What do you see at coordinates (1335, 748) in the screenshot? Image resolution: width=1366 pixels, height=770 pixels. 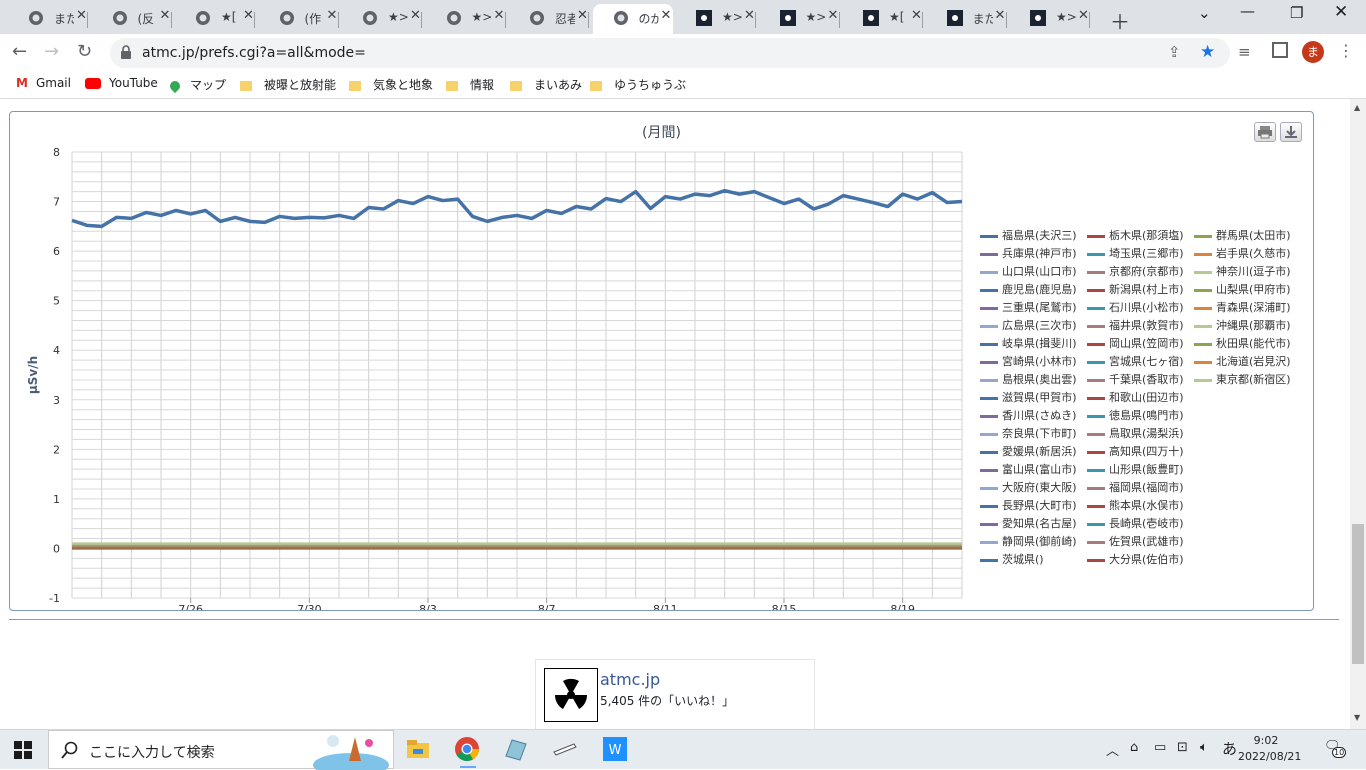 I see `notification-center-icon: 🗨︎ 10` at bounding box center [1335, 748].